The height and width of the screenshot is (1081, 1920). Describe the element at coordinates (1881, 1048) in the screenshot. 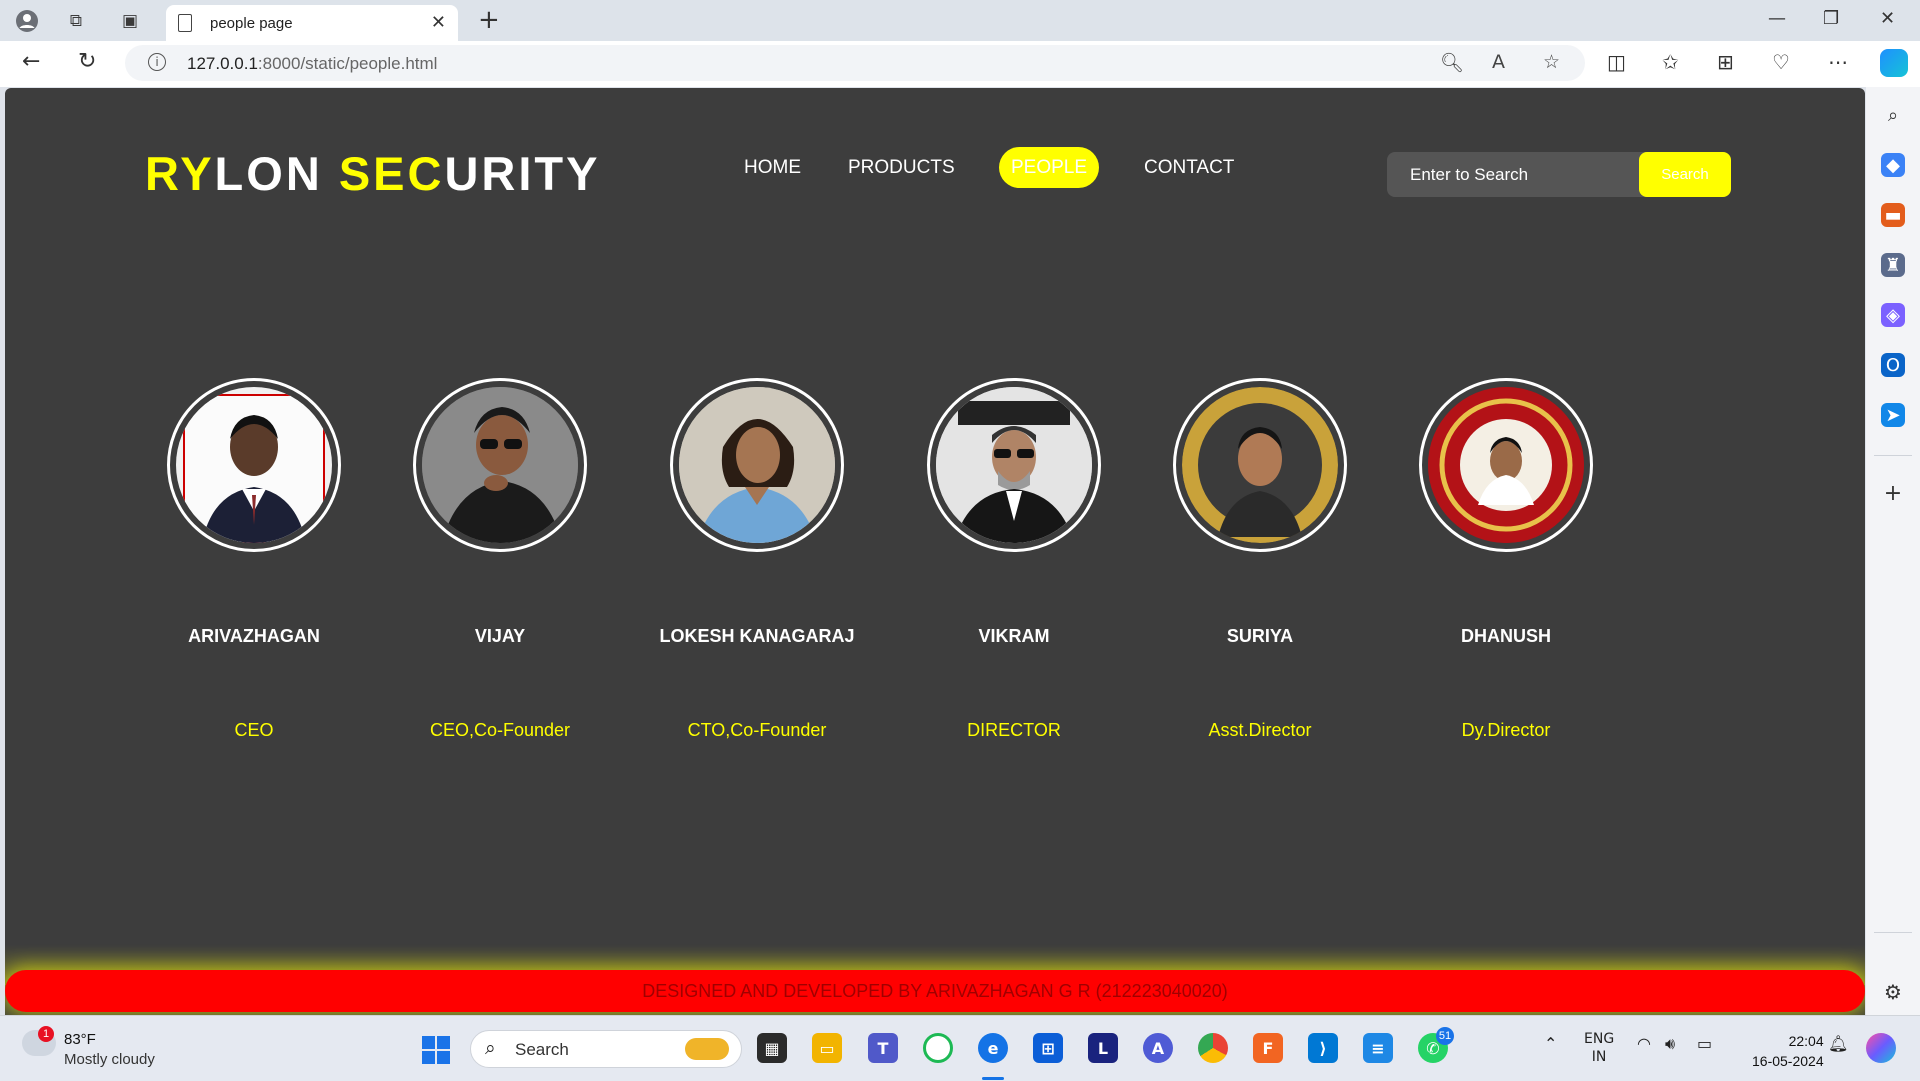

I see `copilot-taskbar-icon` at that location.